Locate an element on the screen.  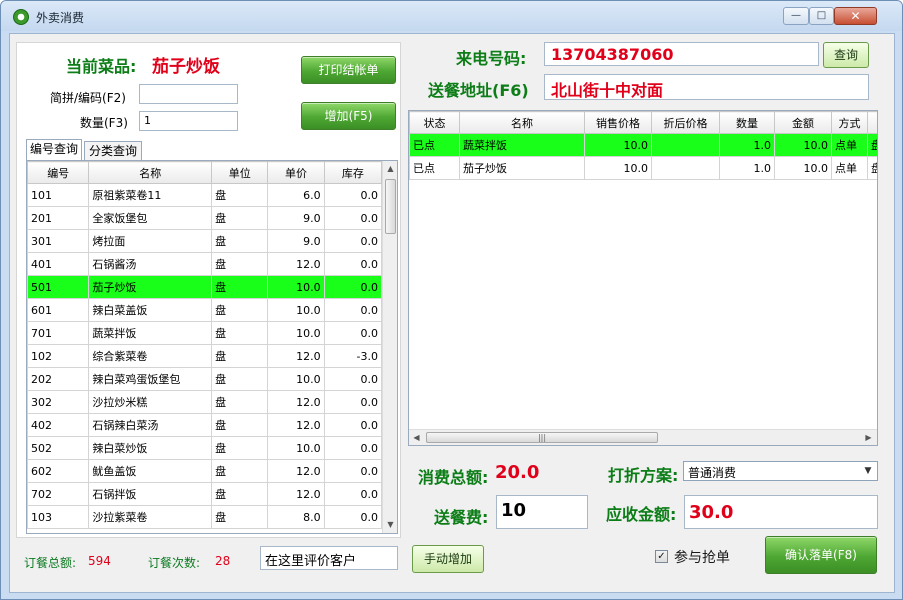
total-value: 20.0 is located at coordinates (517, 472).